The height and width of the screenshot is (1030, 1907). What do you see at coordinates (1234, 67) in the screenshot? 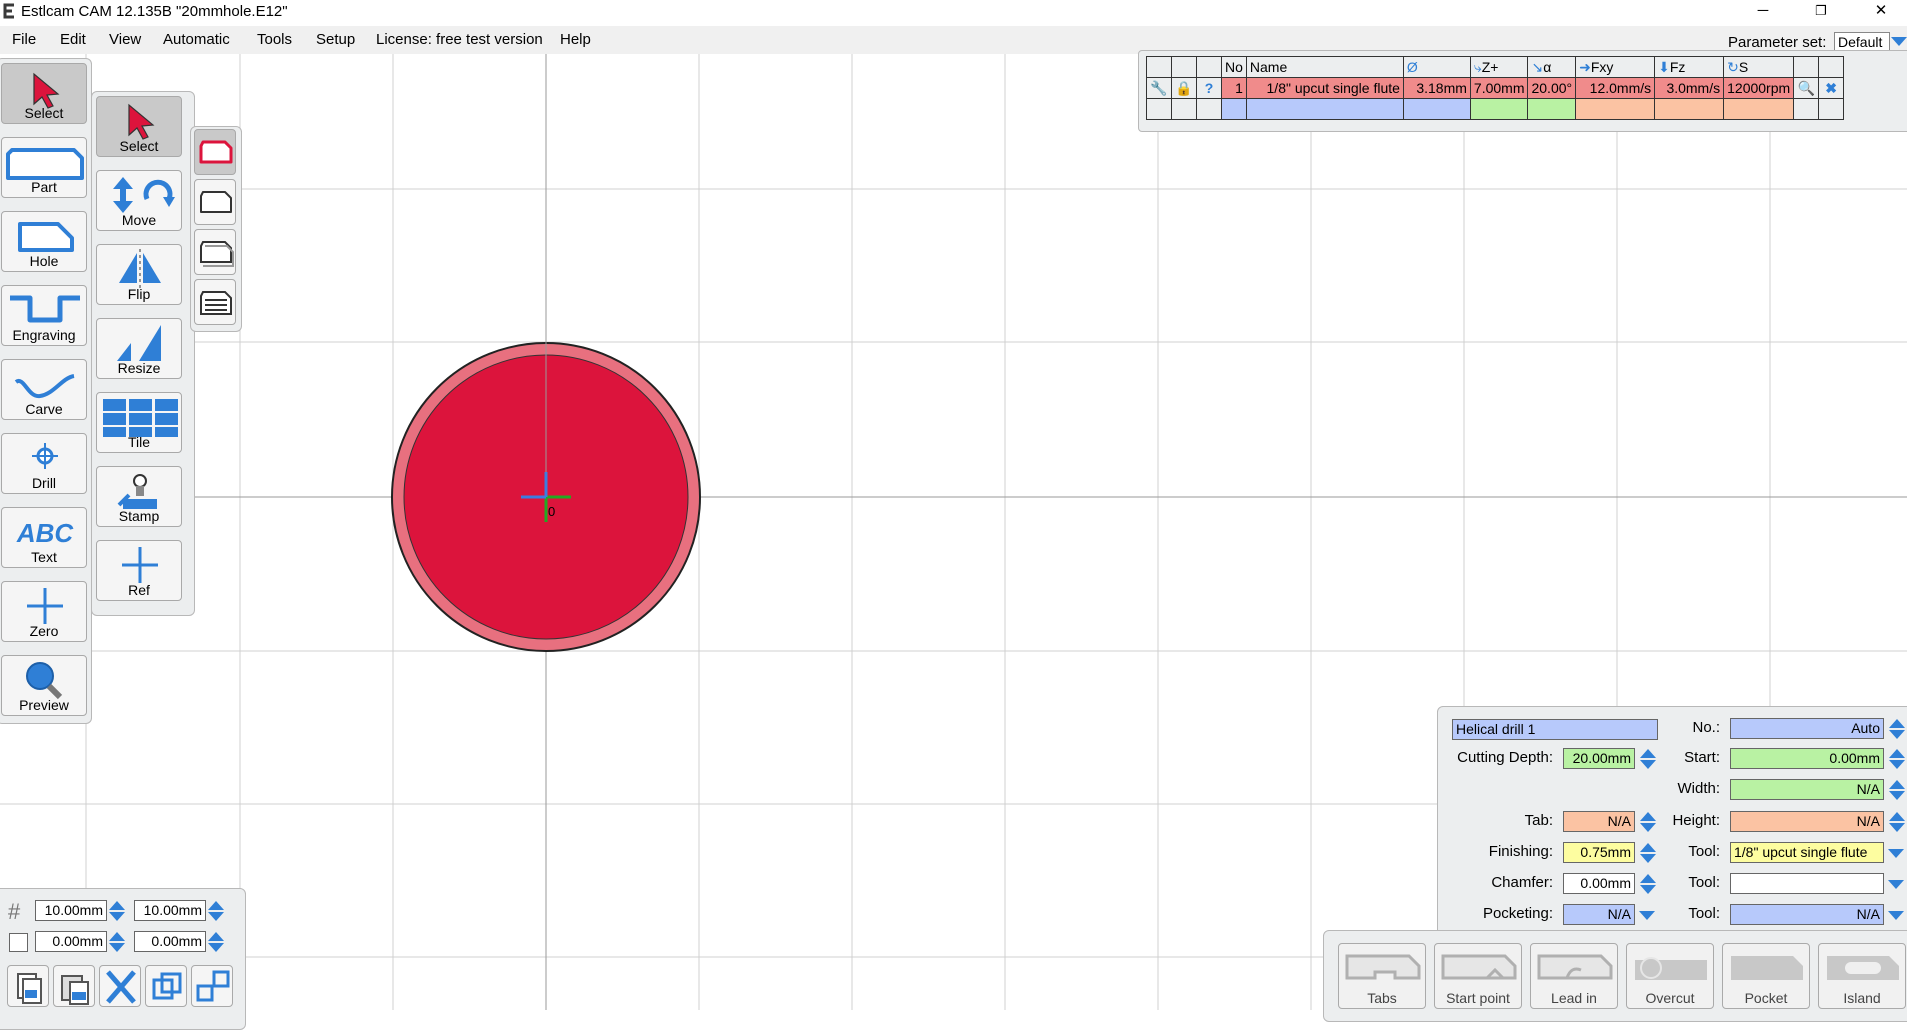
I see `col-no: No` at bounding box center [1234, 67].